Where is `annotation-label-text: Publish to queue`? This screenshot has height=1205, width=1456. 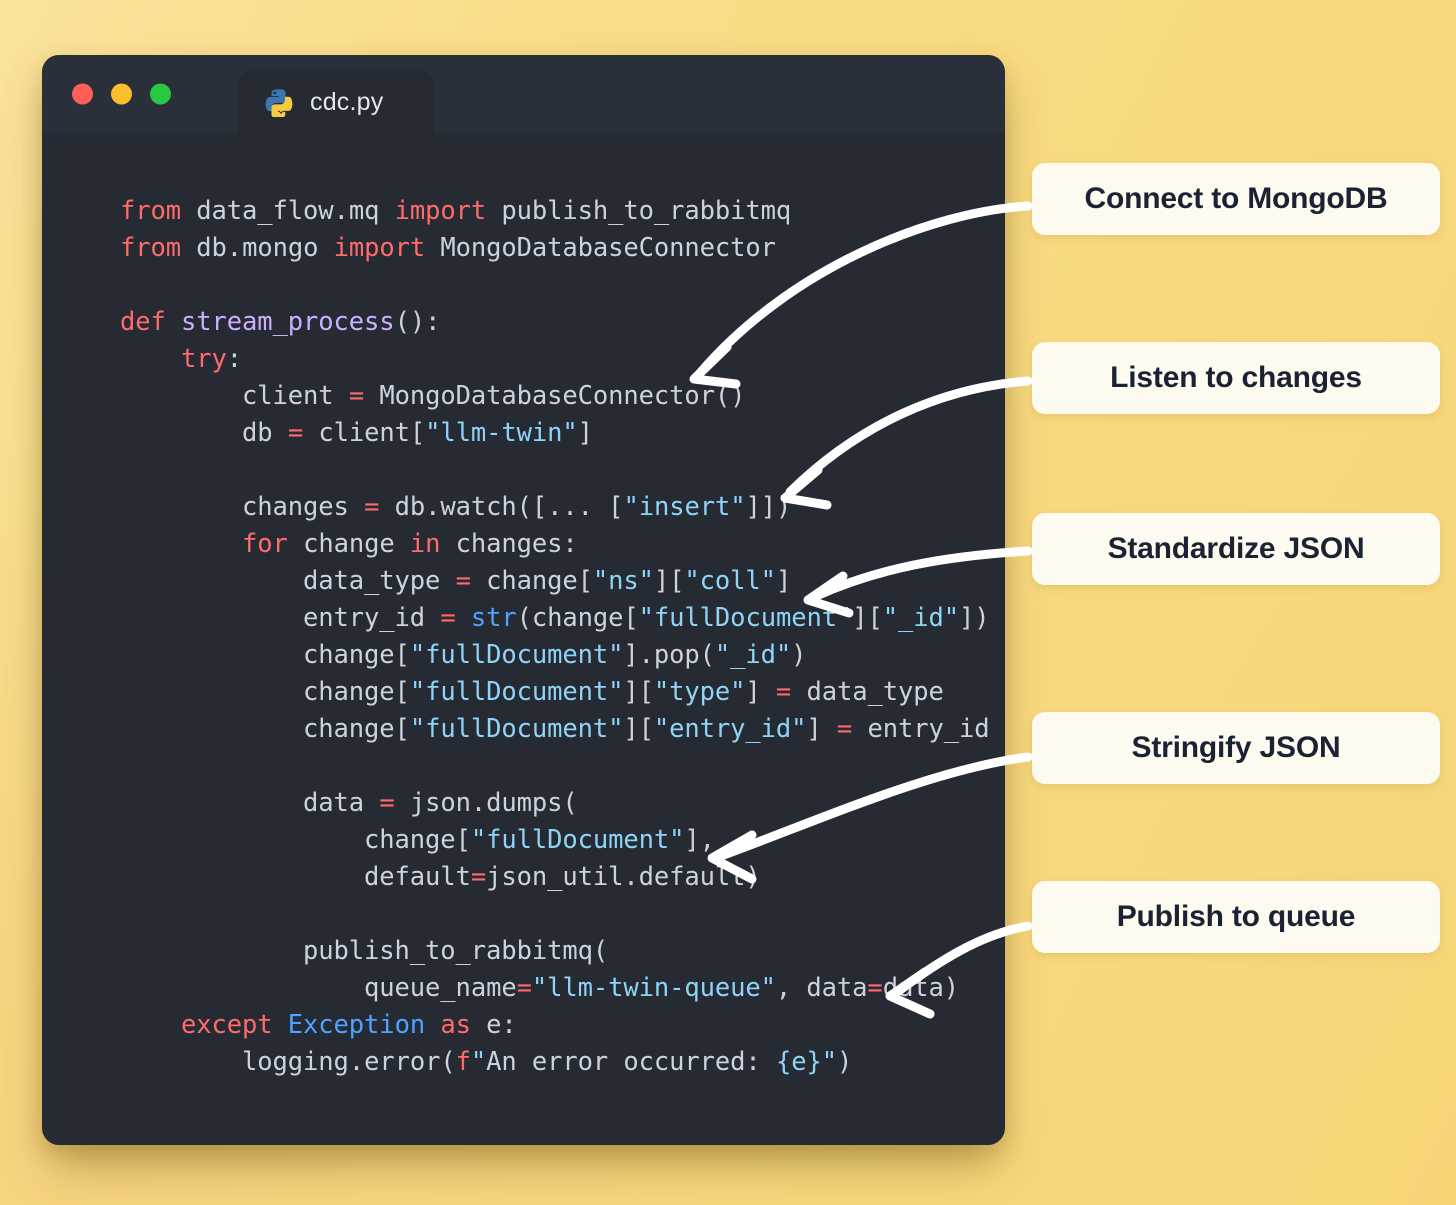
annotation-label-text: Publish to queue is located at coordinates (1236, 916).